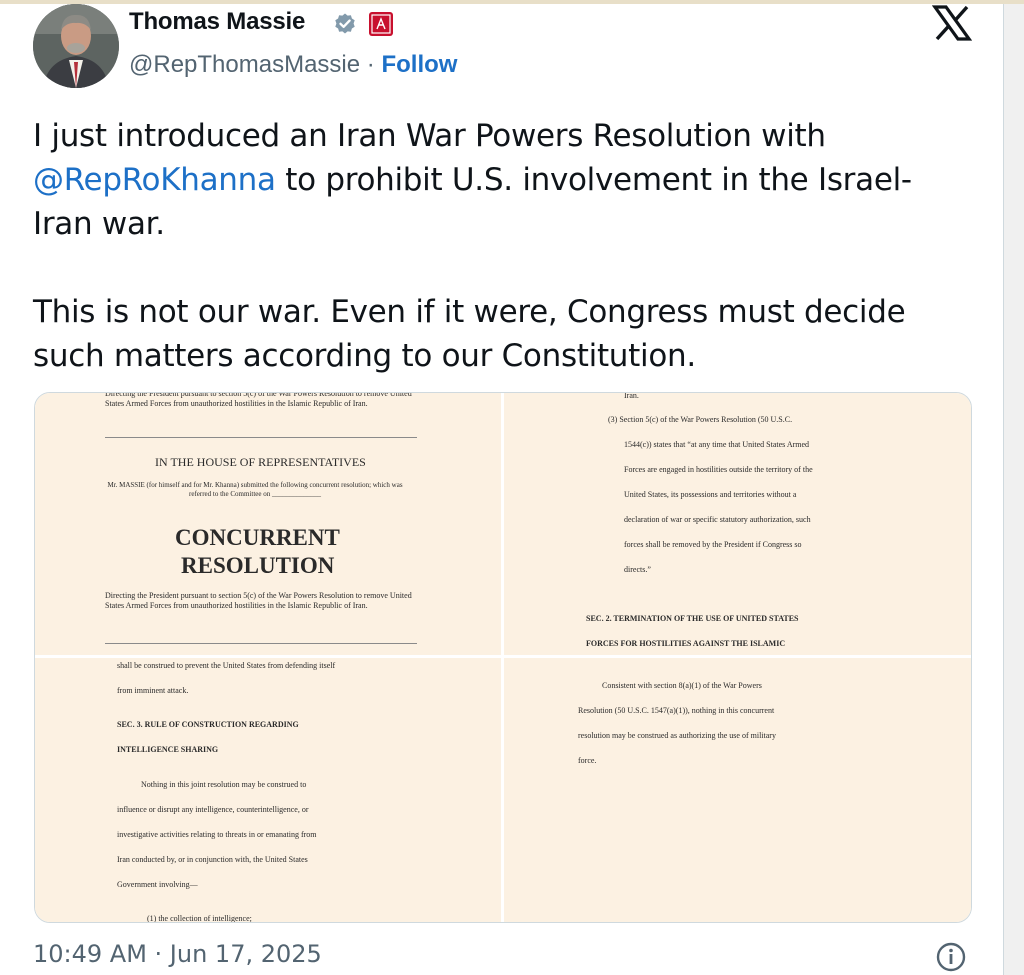 The height and width of the screenshot is (975, 1024). Describe the element at coordinates (154, 180) in the screenshot. I see `mention-link: @RepRoKhanna` at that location.